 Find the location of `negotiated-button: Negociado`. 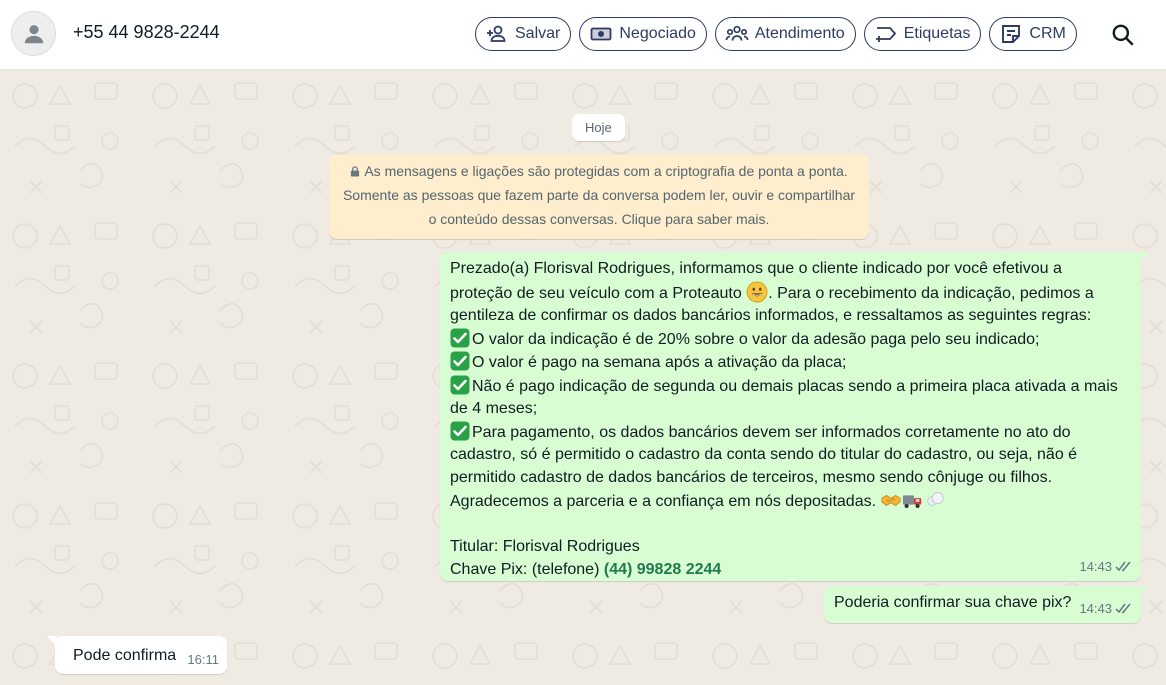

negotiated-button: Negociado is located at coordinates (643, 34).